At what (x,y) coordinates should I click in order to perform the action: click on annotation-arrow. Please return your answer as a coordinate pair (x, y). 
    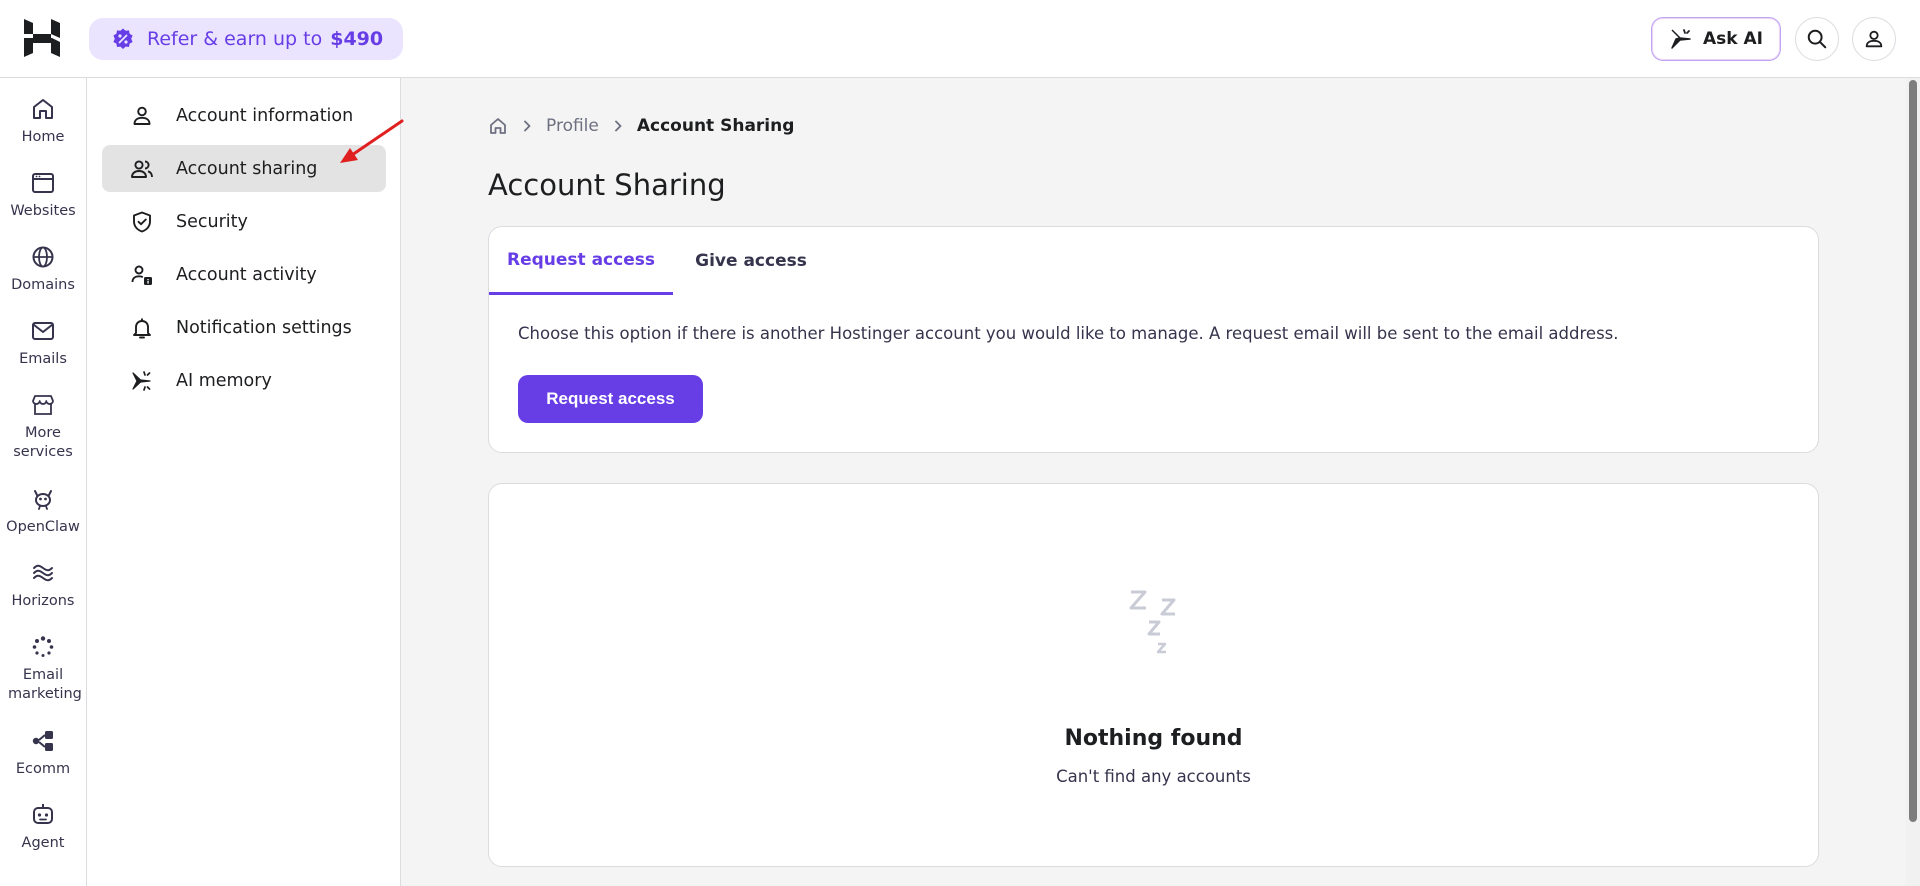
    Looking at the image, I should click on (372, 141).